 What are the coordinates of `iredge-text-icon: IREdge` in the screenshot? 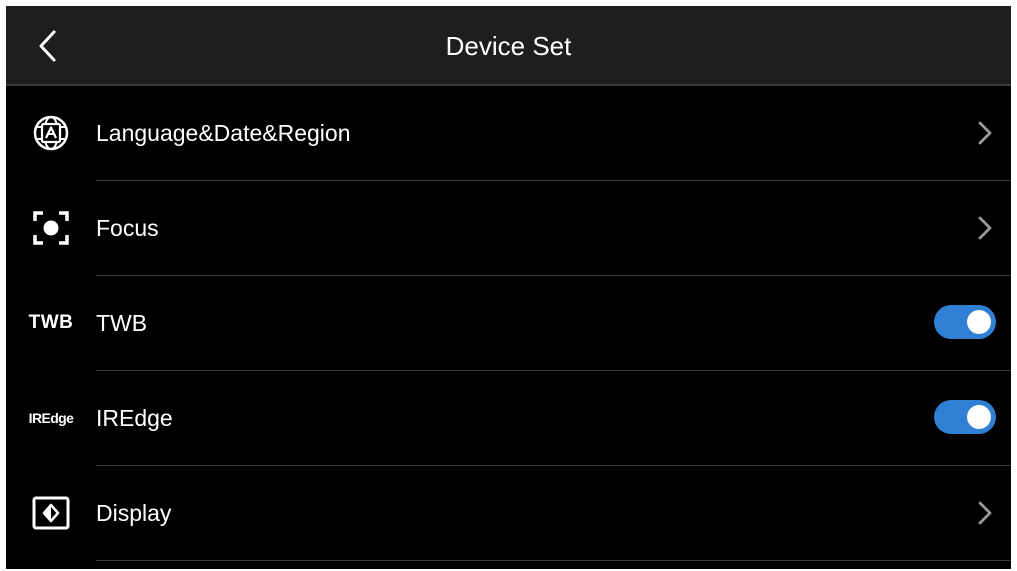 It's located at (51, 418).